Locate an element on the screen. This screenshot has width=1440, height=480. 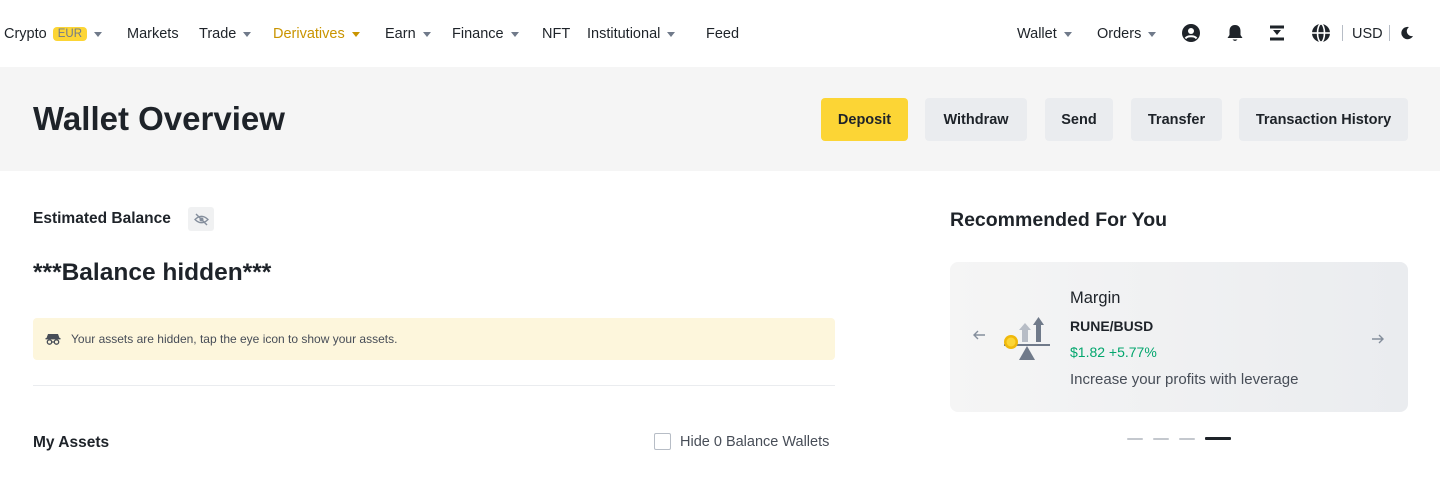
arrow-left-icon is located at coordinates (979, 335).